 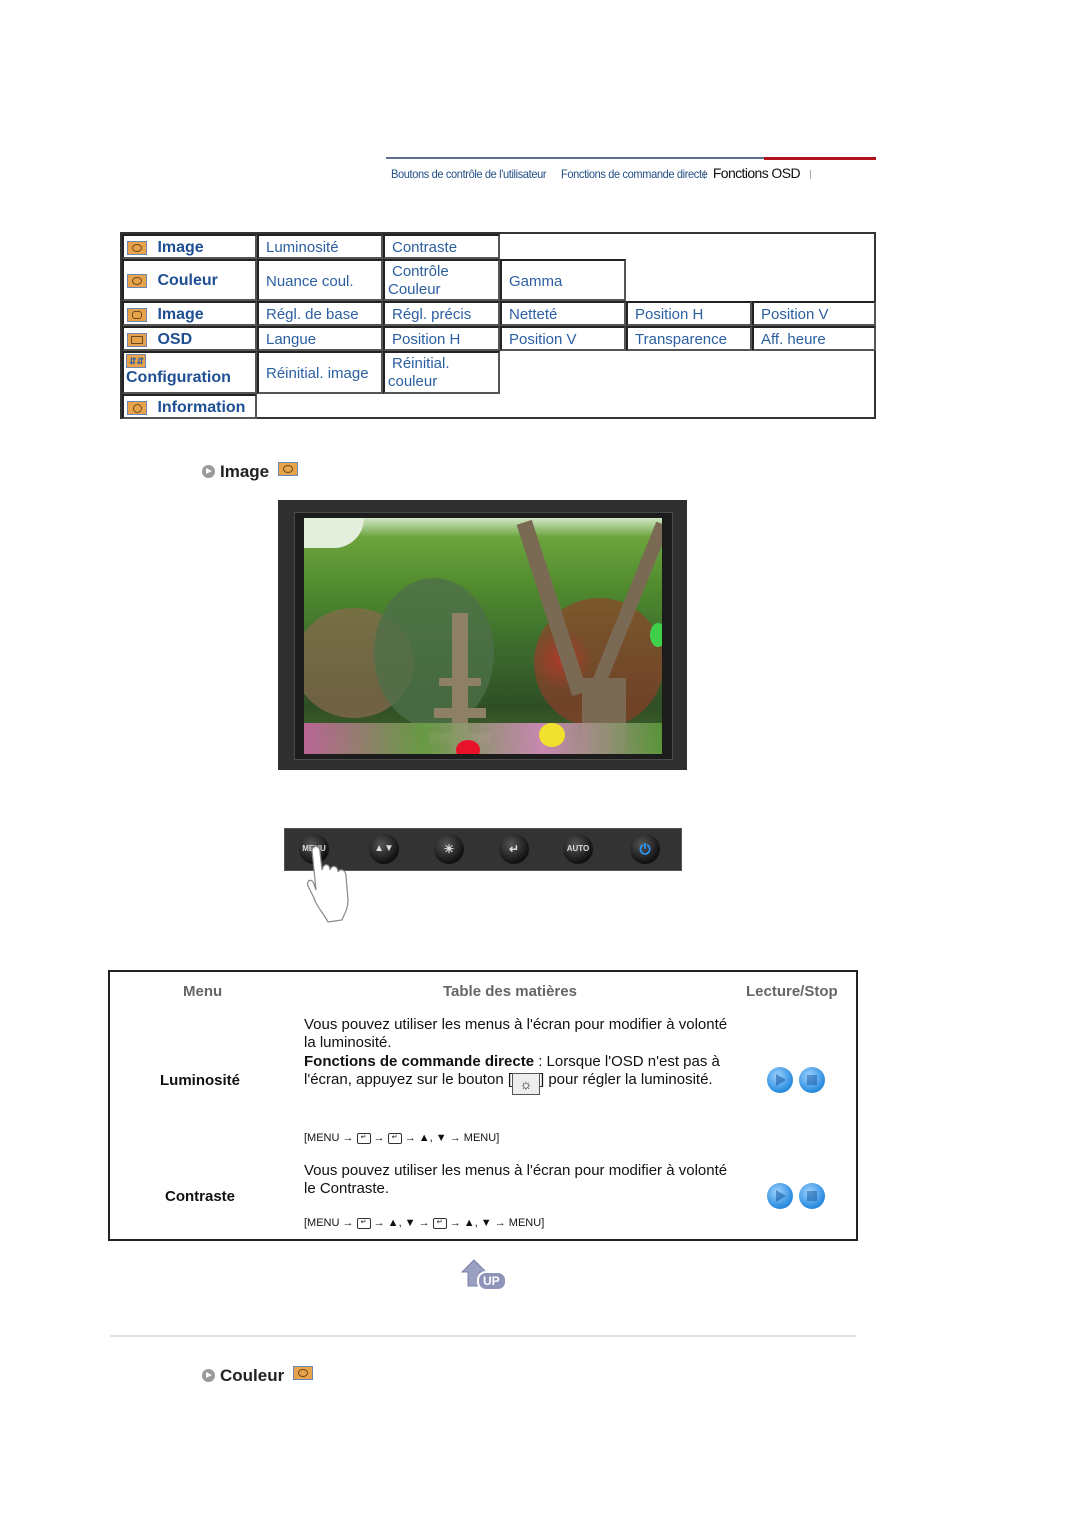 I want to click on section-title-couleur: Couleur, so click(x=257, y=1376).